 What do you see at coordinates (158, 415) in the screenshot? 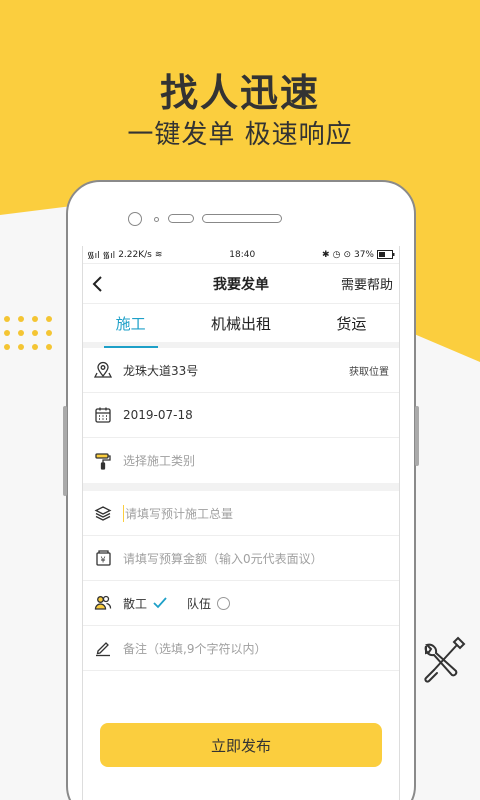
I see `date-value: 2019-07-18` at bounding box center [158, 415].